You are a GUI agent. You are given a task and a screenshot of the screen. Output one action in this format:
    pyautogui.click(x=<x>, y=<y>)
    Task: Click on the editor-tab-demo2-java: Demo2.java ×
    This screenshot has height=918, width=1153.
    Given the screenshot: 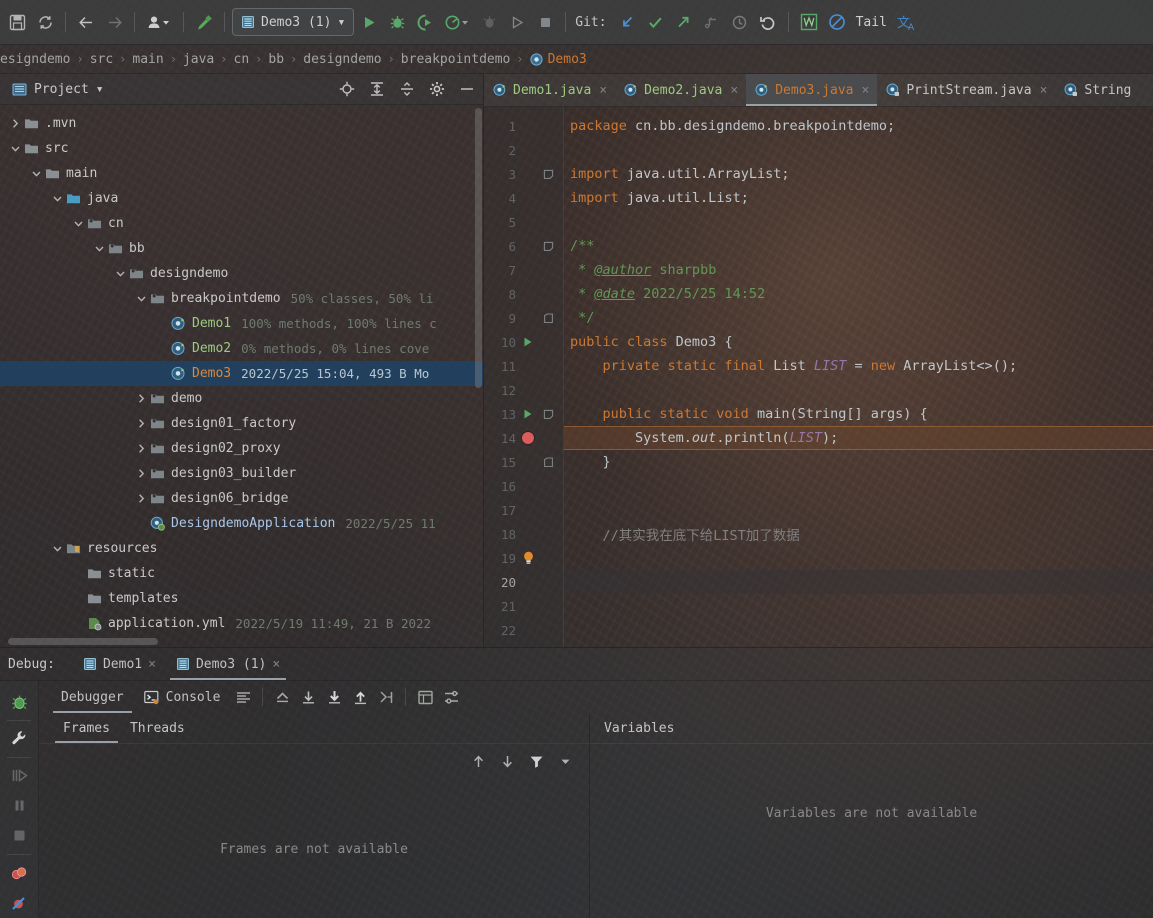 What is the action you would take?
    pyautogui.click(x=680, y=90)
    